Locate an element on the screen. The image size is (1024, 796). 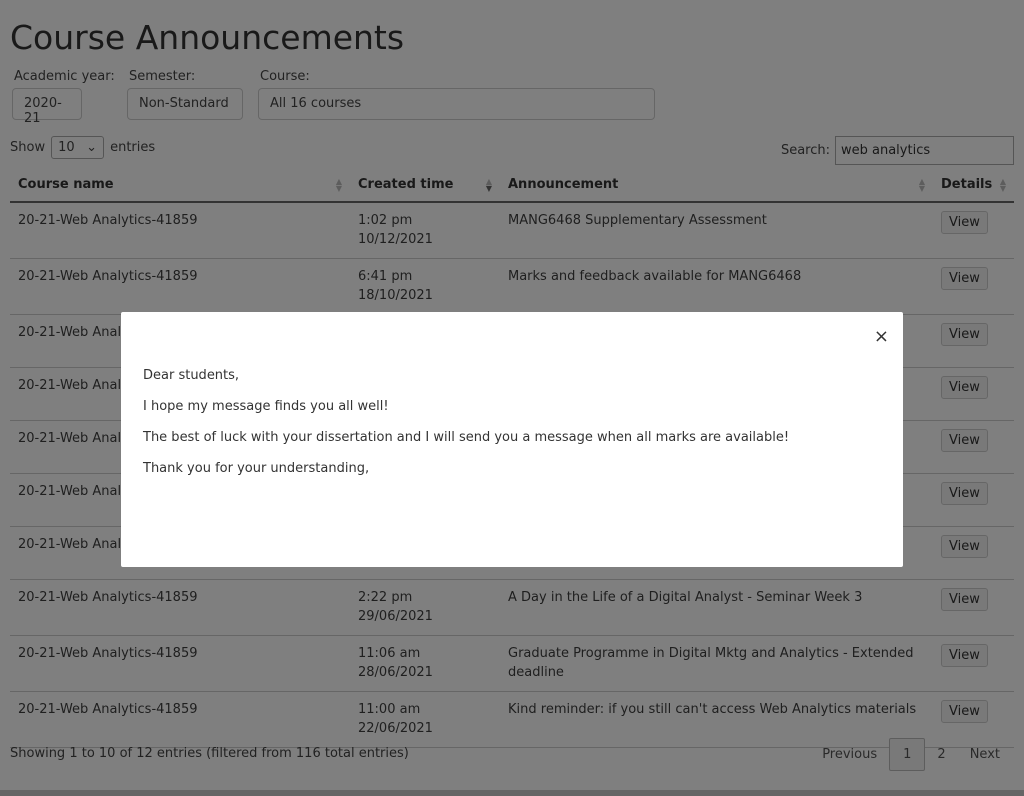
bottom-bar is located at coordinates (512, 793).